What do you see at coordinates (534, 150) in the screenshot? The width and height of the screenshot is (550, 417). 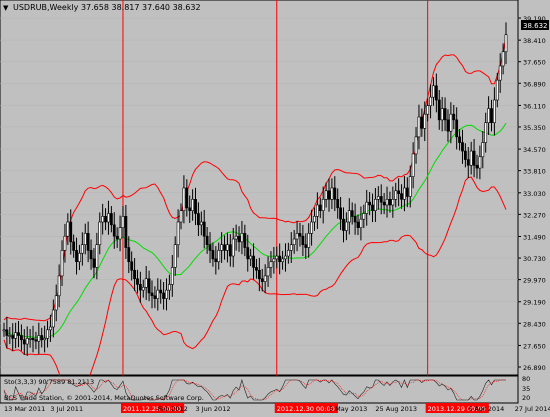 I see `y-tick-label: 34.570` at bounding box center [534, 150].